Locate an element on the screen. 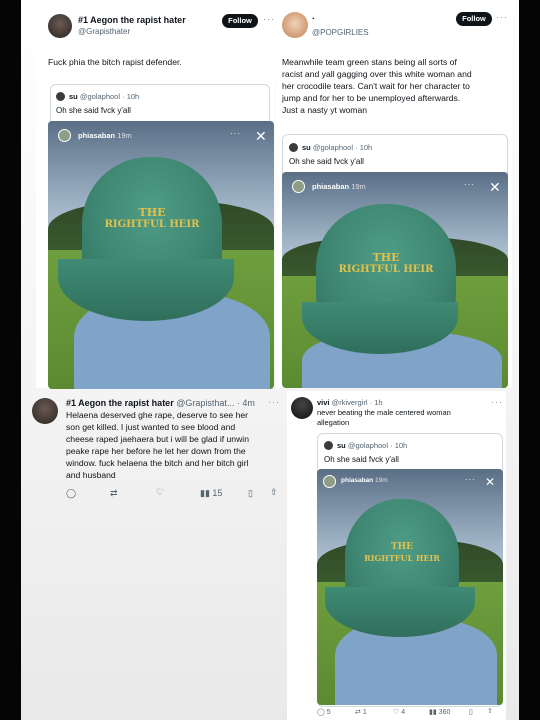  tweet-time: 4m is located at coordinates (248, 403).